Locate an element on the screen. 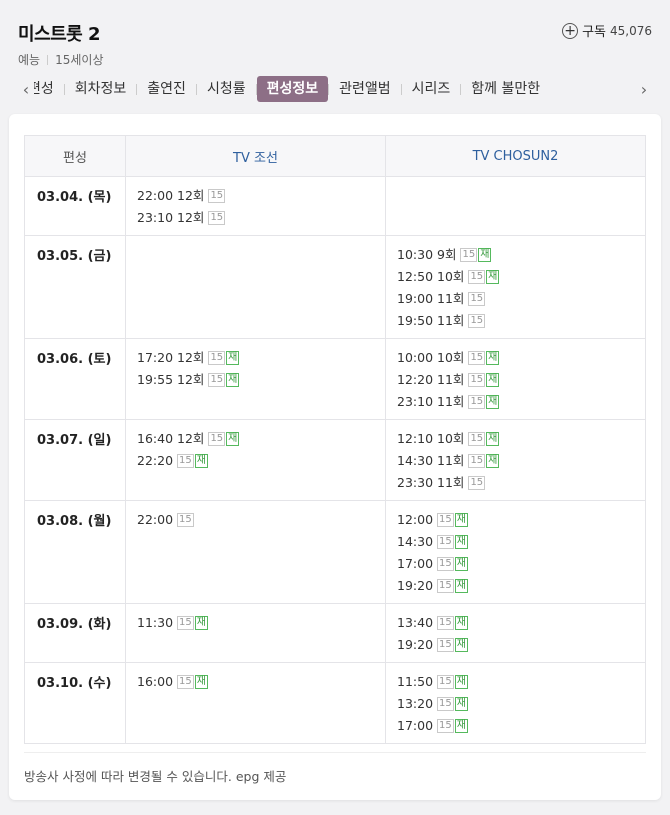 The width and height of the screenshot is (670, 815). tv-chosun2-slots: 12:00 15 재 14:30 15 재 17:00 15 재 19:20 15 재 is located at coordinates (515, 552).